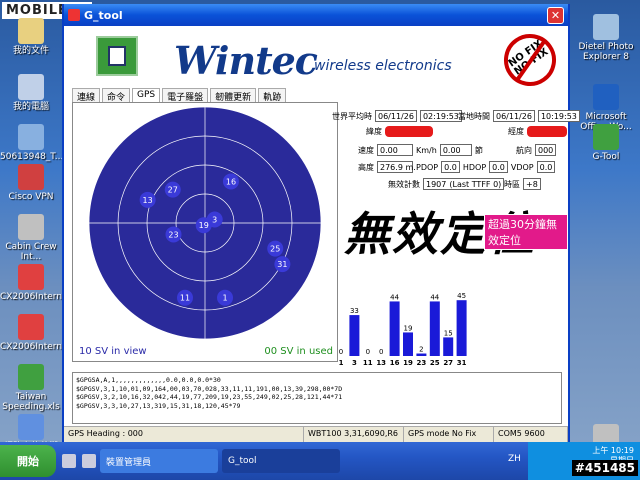 This screenshot has height=480, width=640. What do you see at coordinates (184, 434) in the screenshot?
I see `status-cell: GPS Heading : 000` at bounding box center [184, 434].